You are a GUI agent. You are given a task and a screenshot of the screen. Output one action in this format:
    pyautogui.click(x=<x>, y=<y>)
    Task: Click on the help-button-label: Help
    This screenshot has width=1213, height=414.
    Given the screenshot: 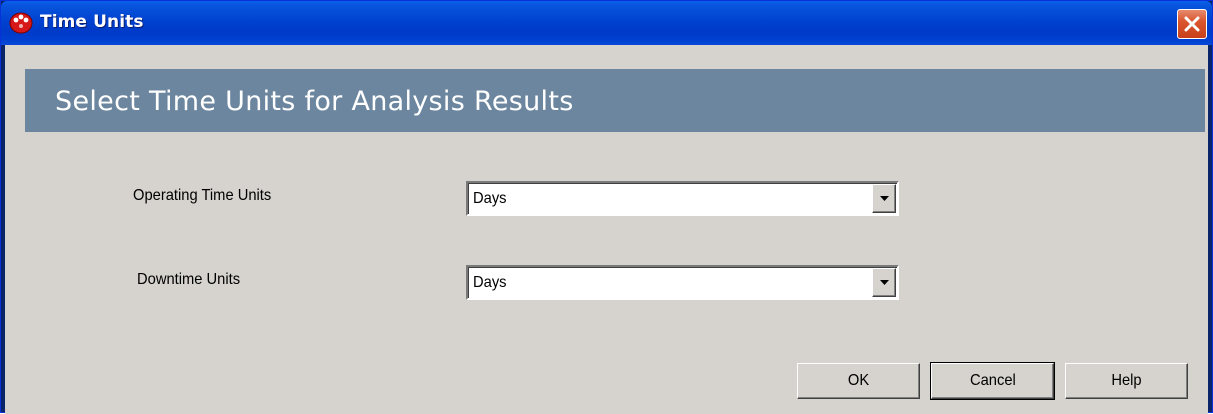 What is the action you would take?
    pyautogui.click(x=1126, y=380)
    